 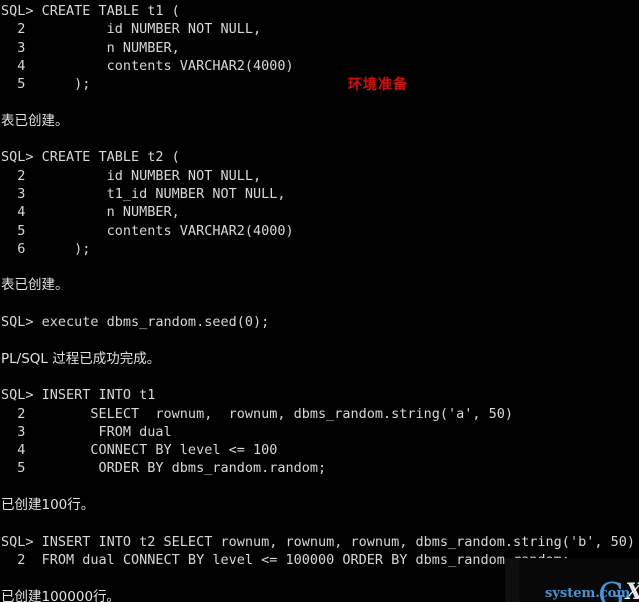 What do you see at coordinates (143, 193) in the screenshot?
I see `terminal-line: 3 t1_id NUMBER NOT NULL,` at bounding box center [143, 193].